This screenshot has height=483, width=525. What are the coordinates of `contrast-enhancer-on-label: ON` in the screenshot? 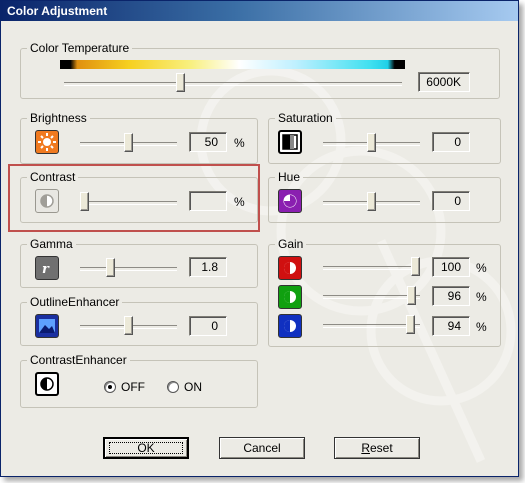 It's located at (193, 387).